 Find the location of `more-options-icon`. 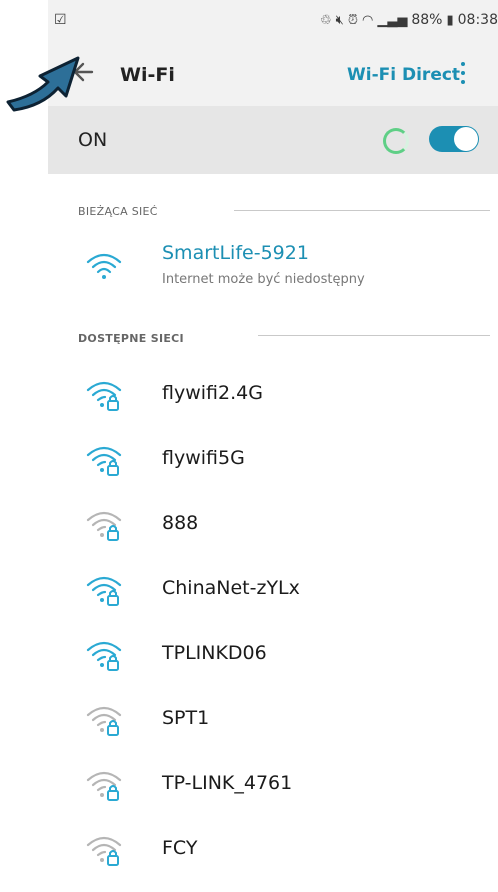

more-options-icon is located at coordinates (463, 75).